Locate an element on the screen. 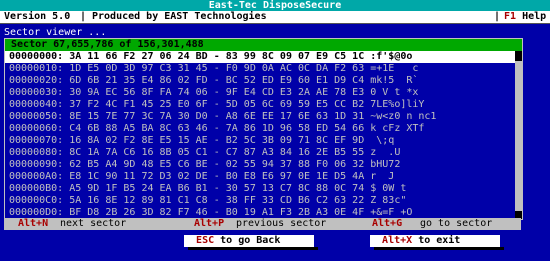 The width and height of the screenshot is (550, 261). previous-sector-label: previous sector is located at coordinates (281, 224).